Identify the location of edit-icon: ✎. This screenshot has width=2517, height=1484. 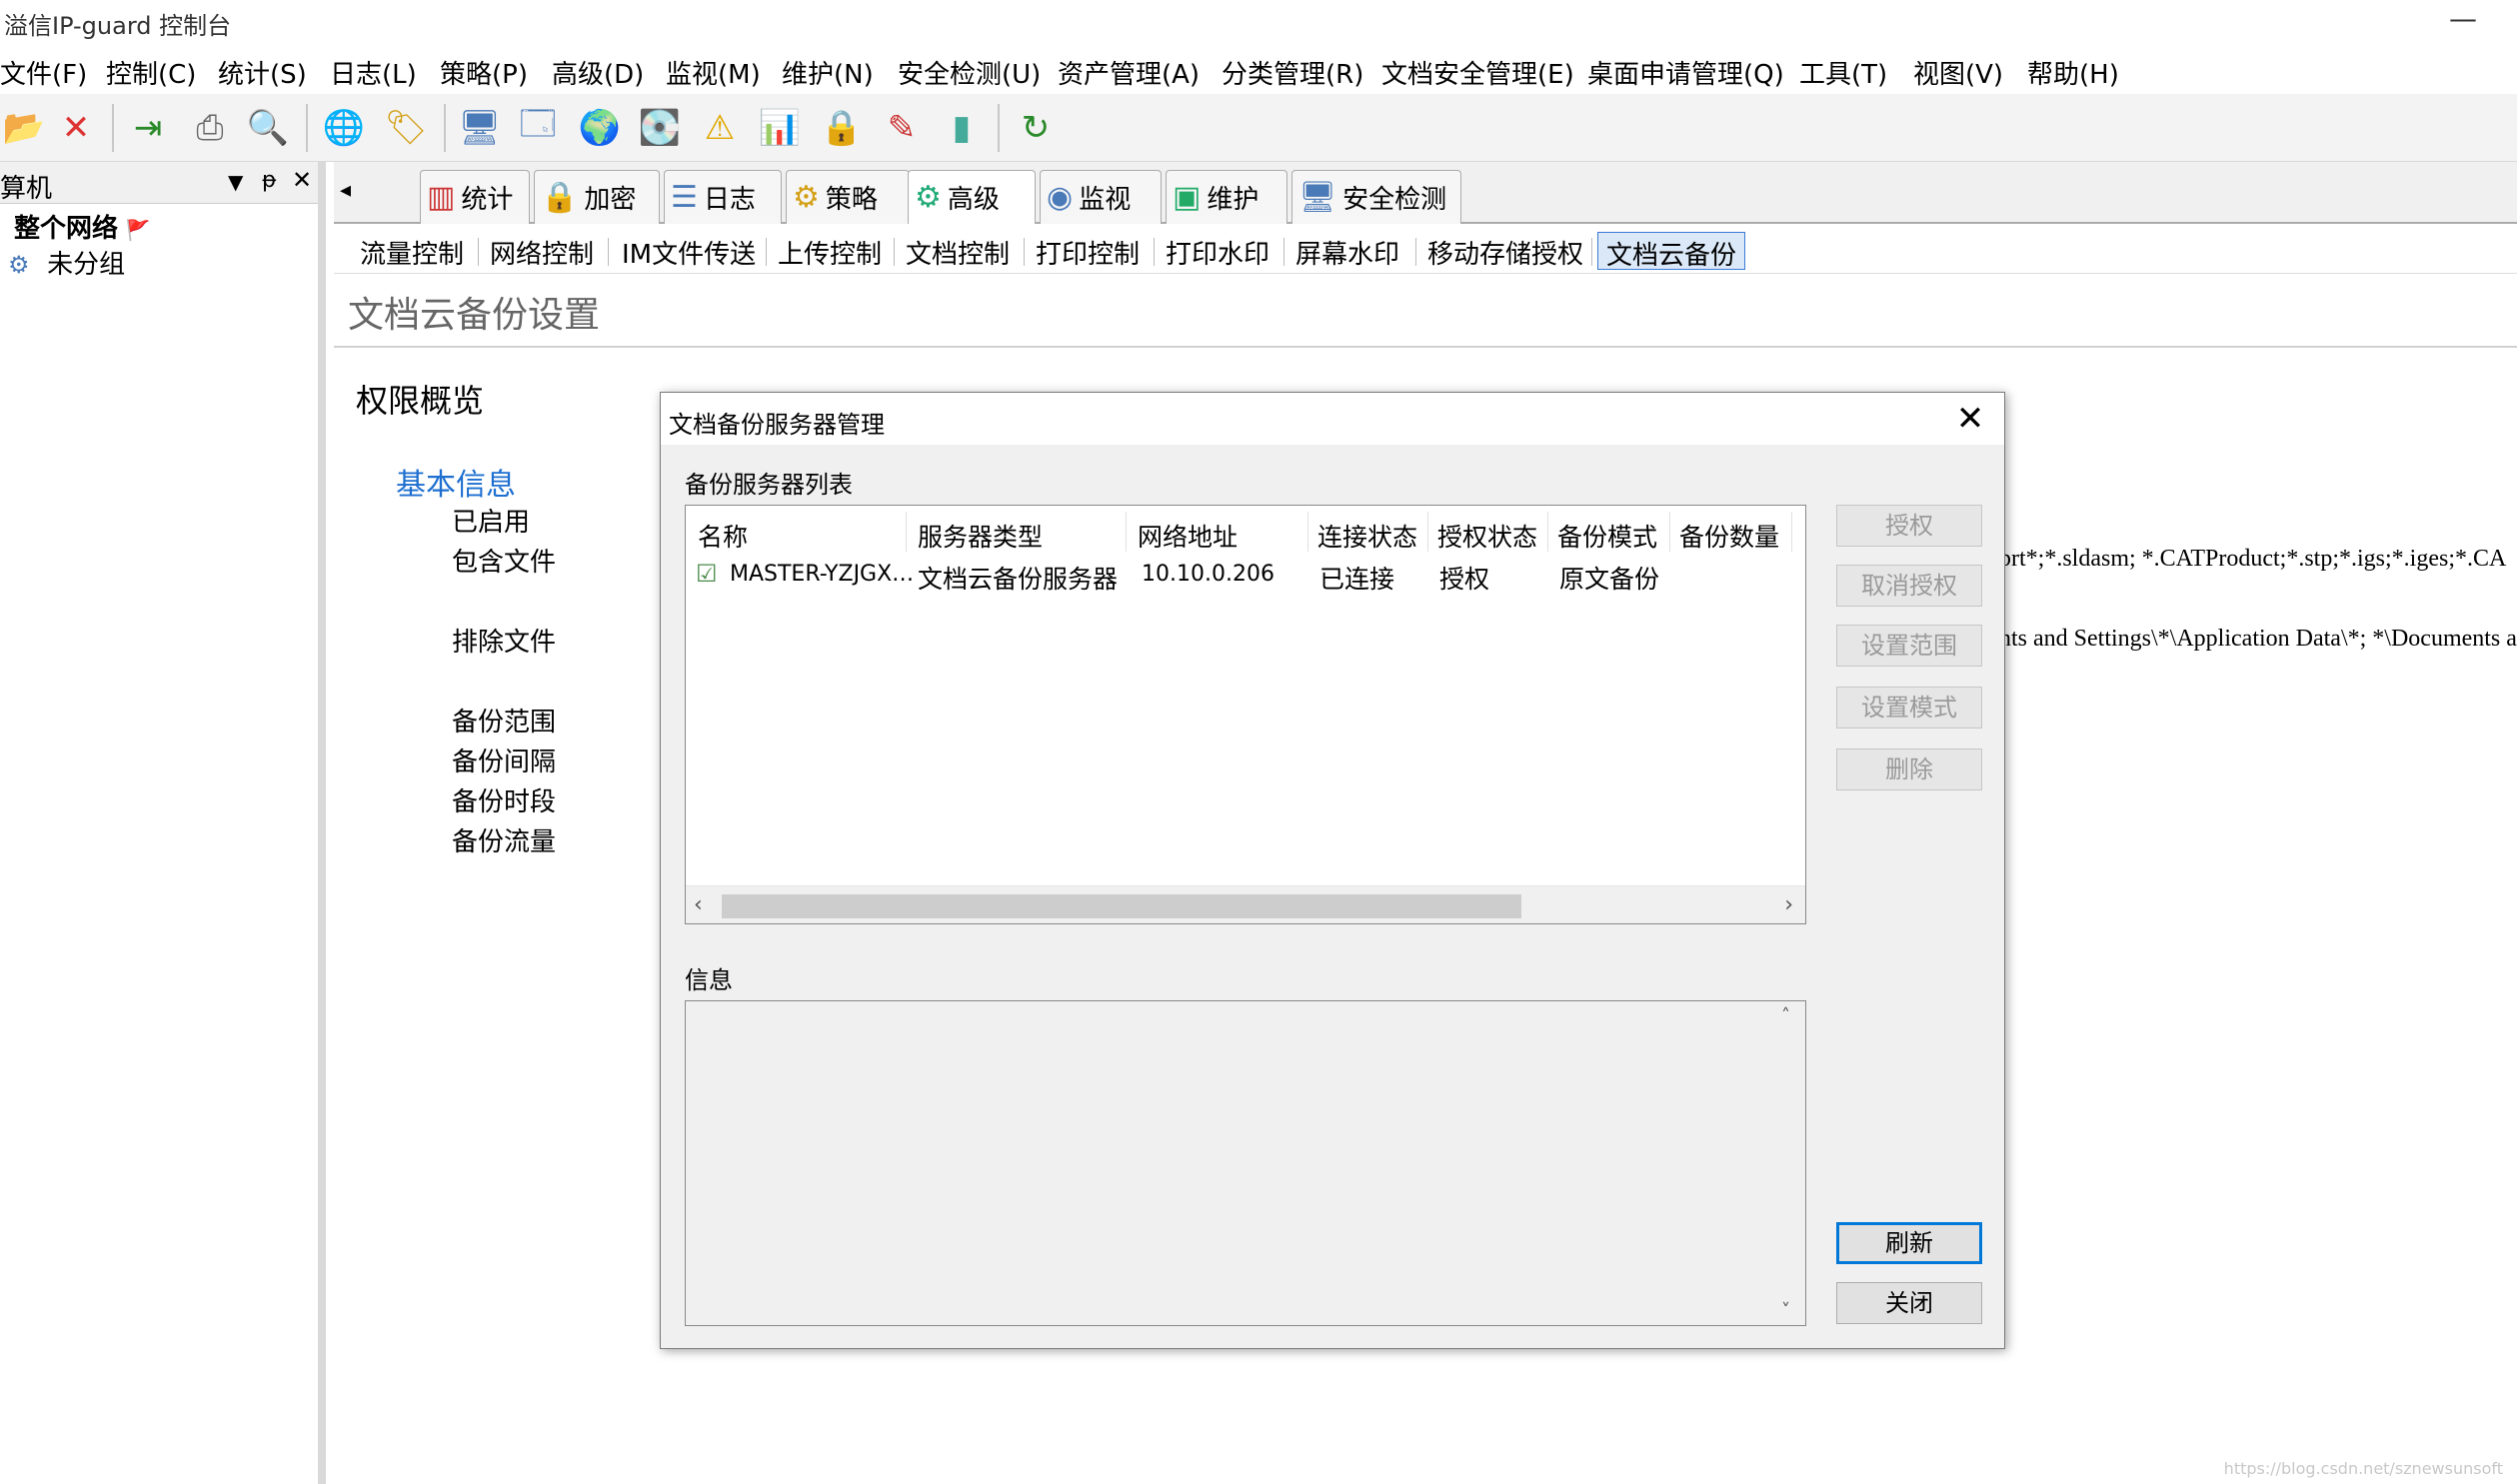
(902, 128).